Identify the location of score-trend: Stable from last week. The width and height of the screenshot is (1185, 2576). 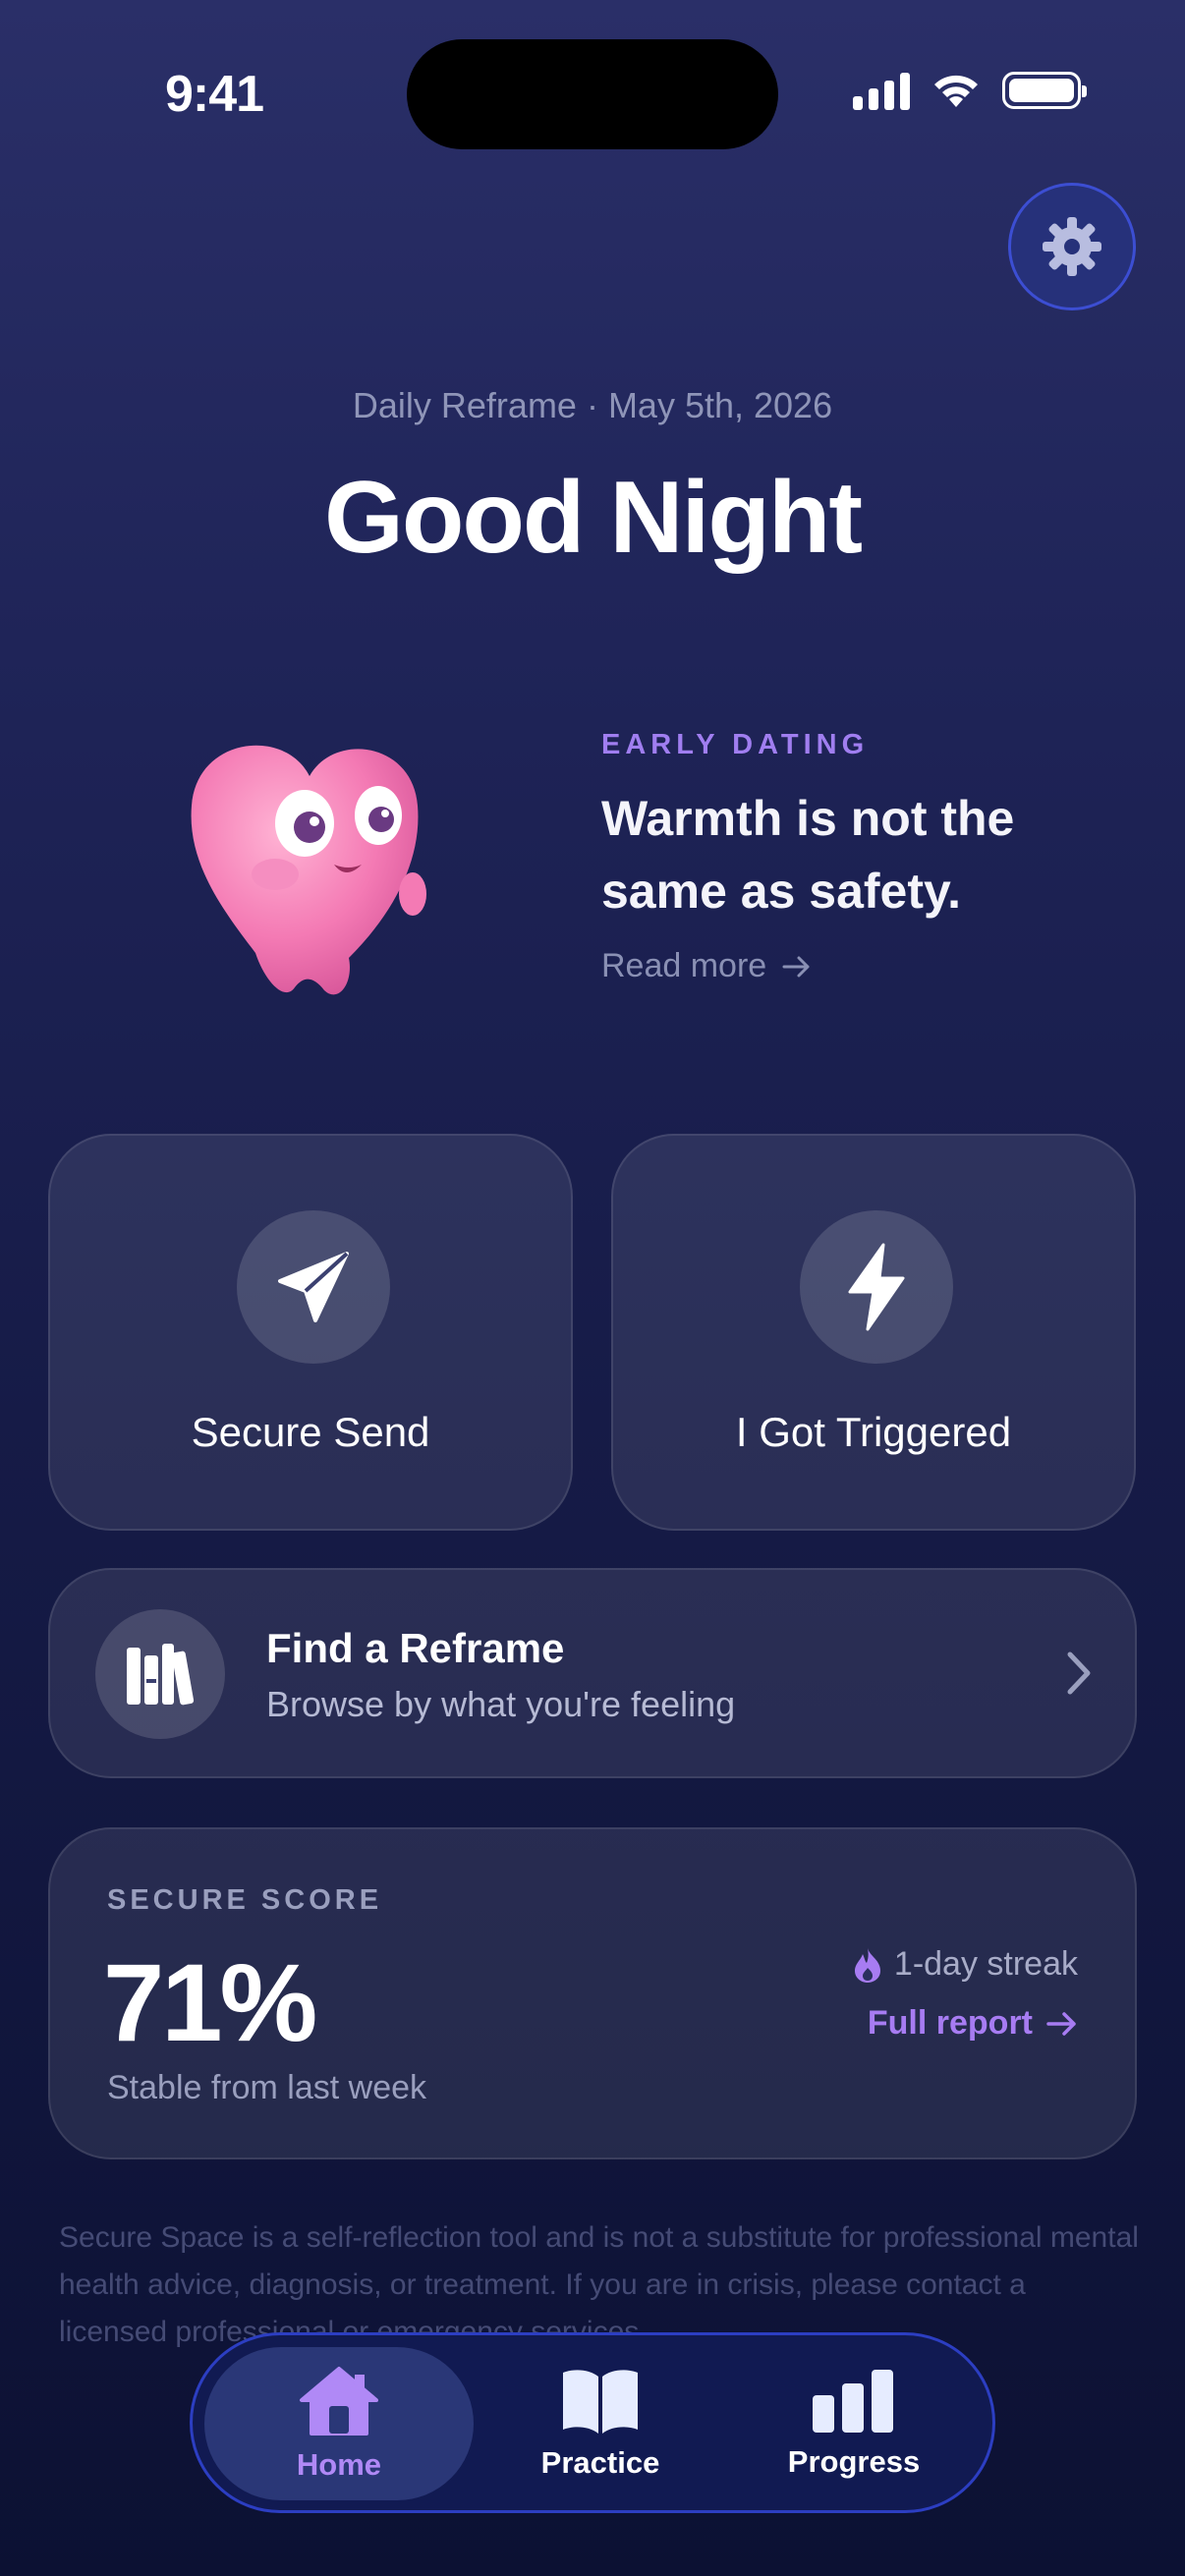
(267, 2087).